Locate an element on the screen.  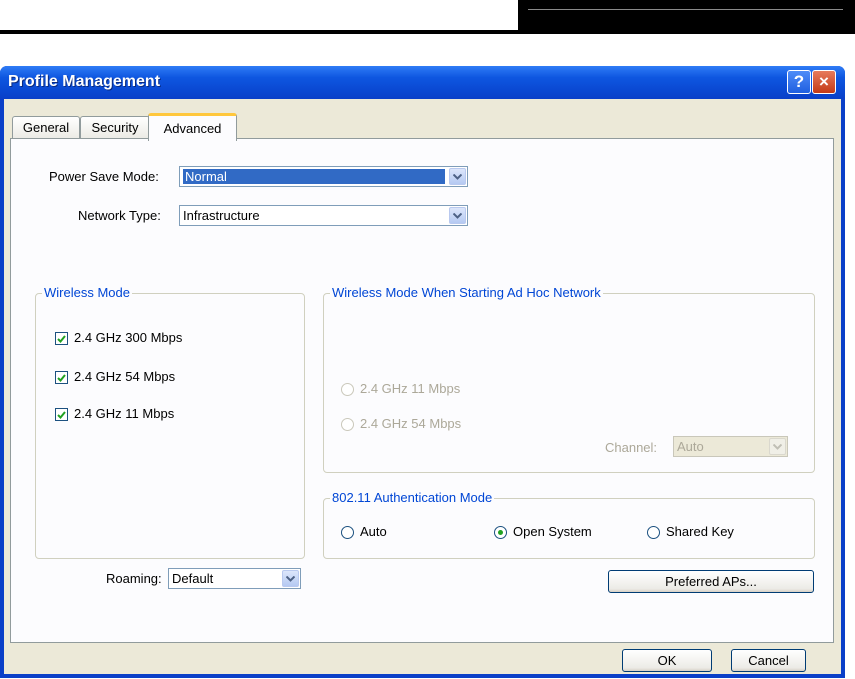
close-button: × is located at coordinates (824, 82).